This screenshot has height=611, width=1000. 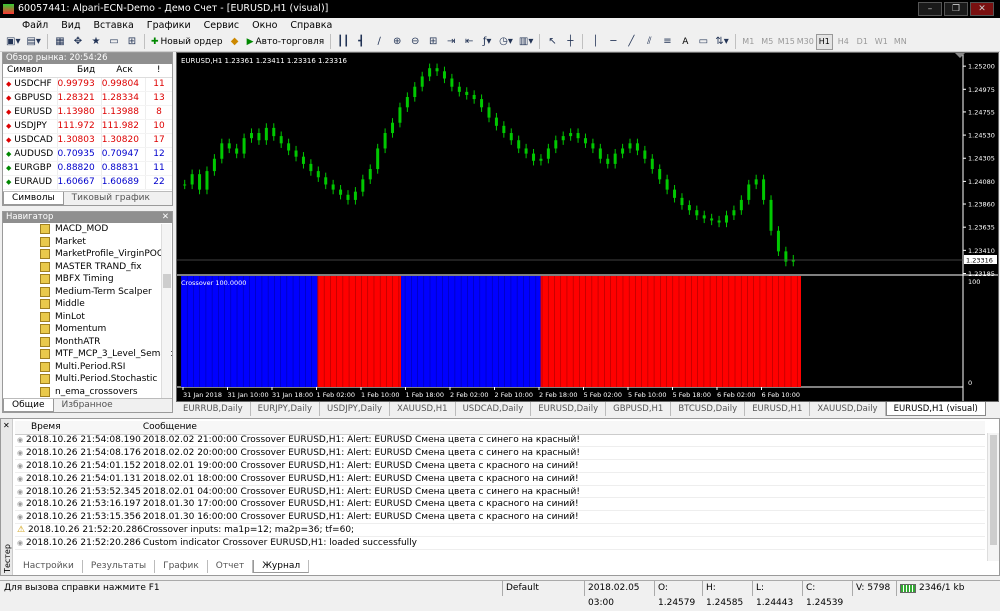 What do you see at coordinates (33, 42) in the screenshot?
I see `profiles-icon: ▤▾` at bounding box center [33, 42].